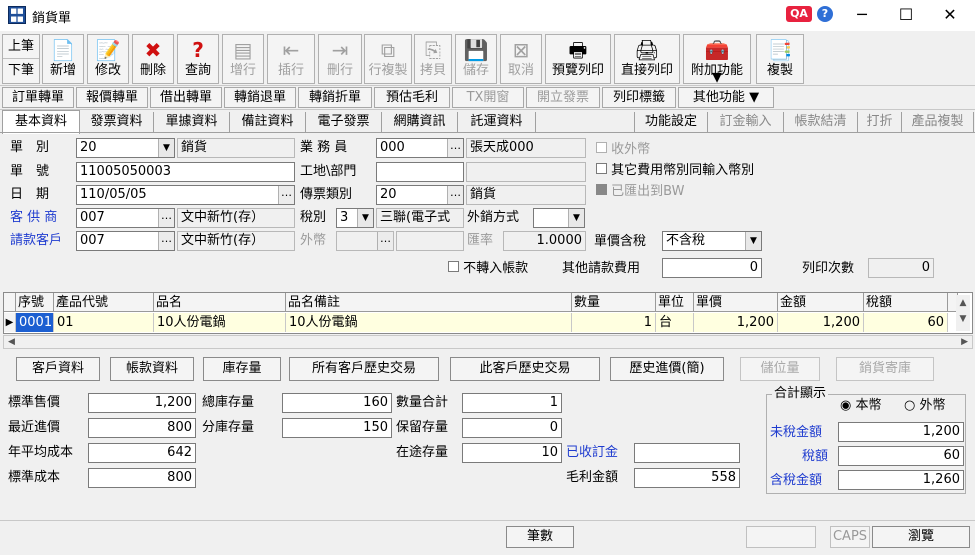 The height and width of the screenshot is (555, 975). Describe the element at coordinates (21, 71) in the screenshot. I see `next-record-button: 下筆` at that location.